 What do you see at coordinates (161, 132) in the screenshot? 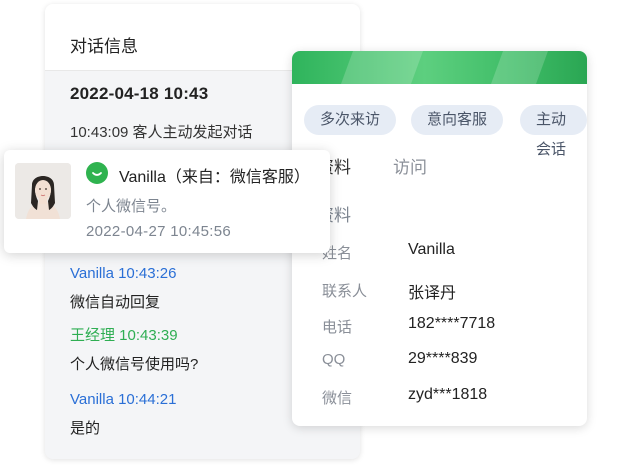
I see `conversation-event: 10:43:09 客人主动发起对话` at bounding box center [161, 132].